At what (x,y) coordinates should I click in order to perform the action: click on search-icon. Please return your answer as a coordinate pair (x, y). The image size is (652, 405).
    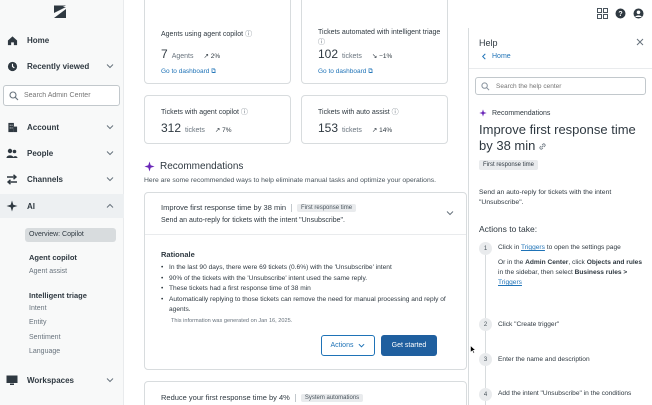
    Looking at the image, I should click on (485, 85).